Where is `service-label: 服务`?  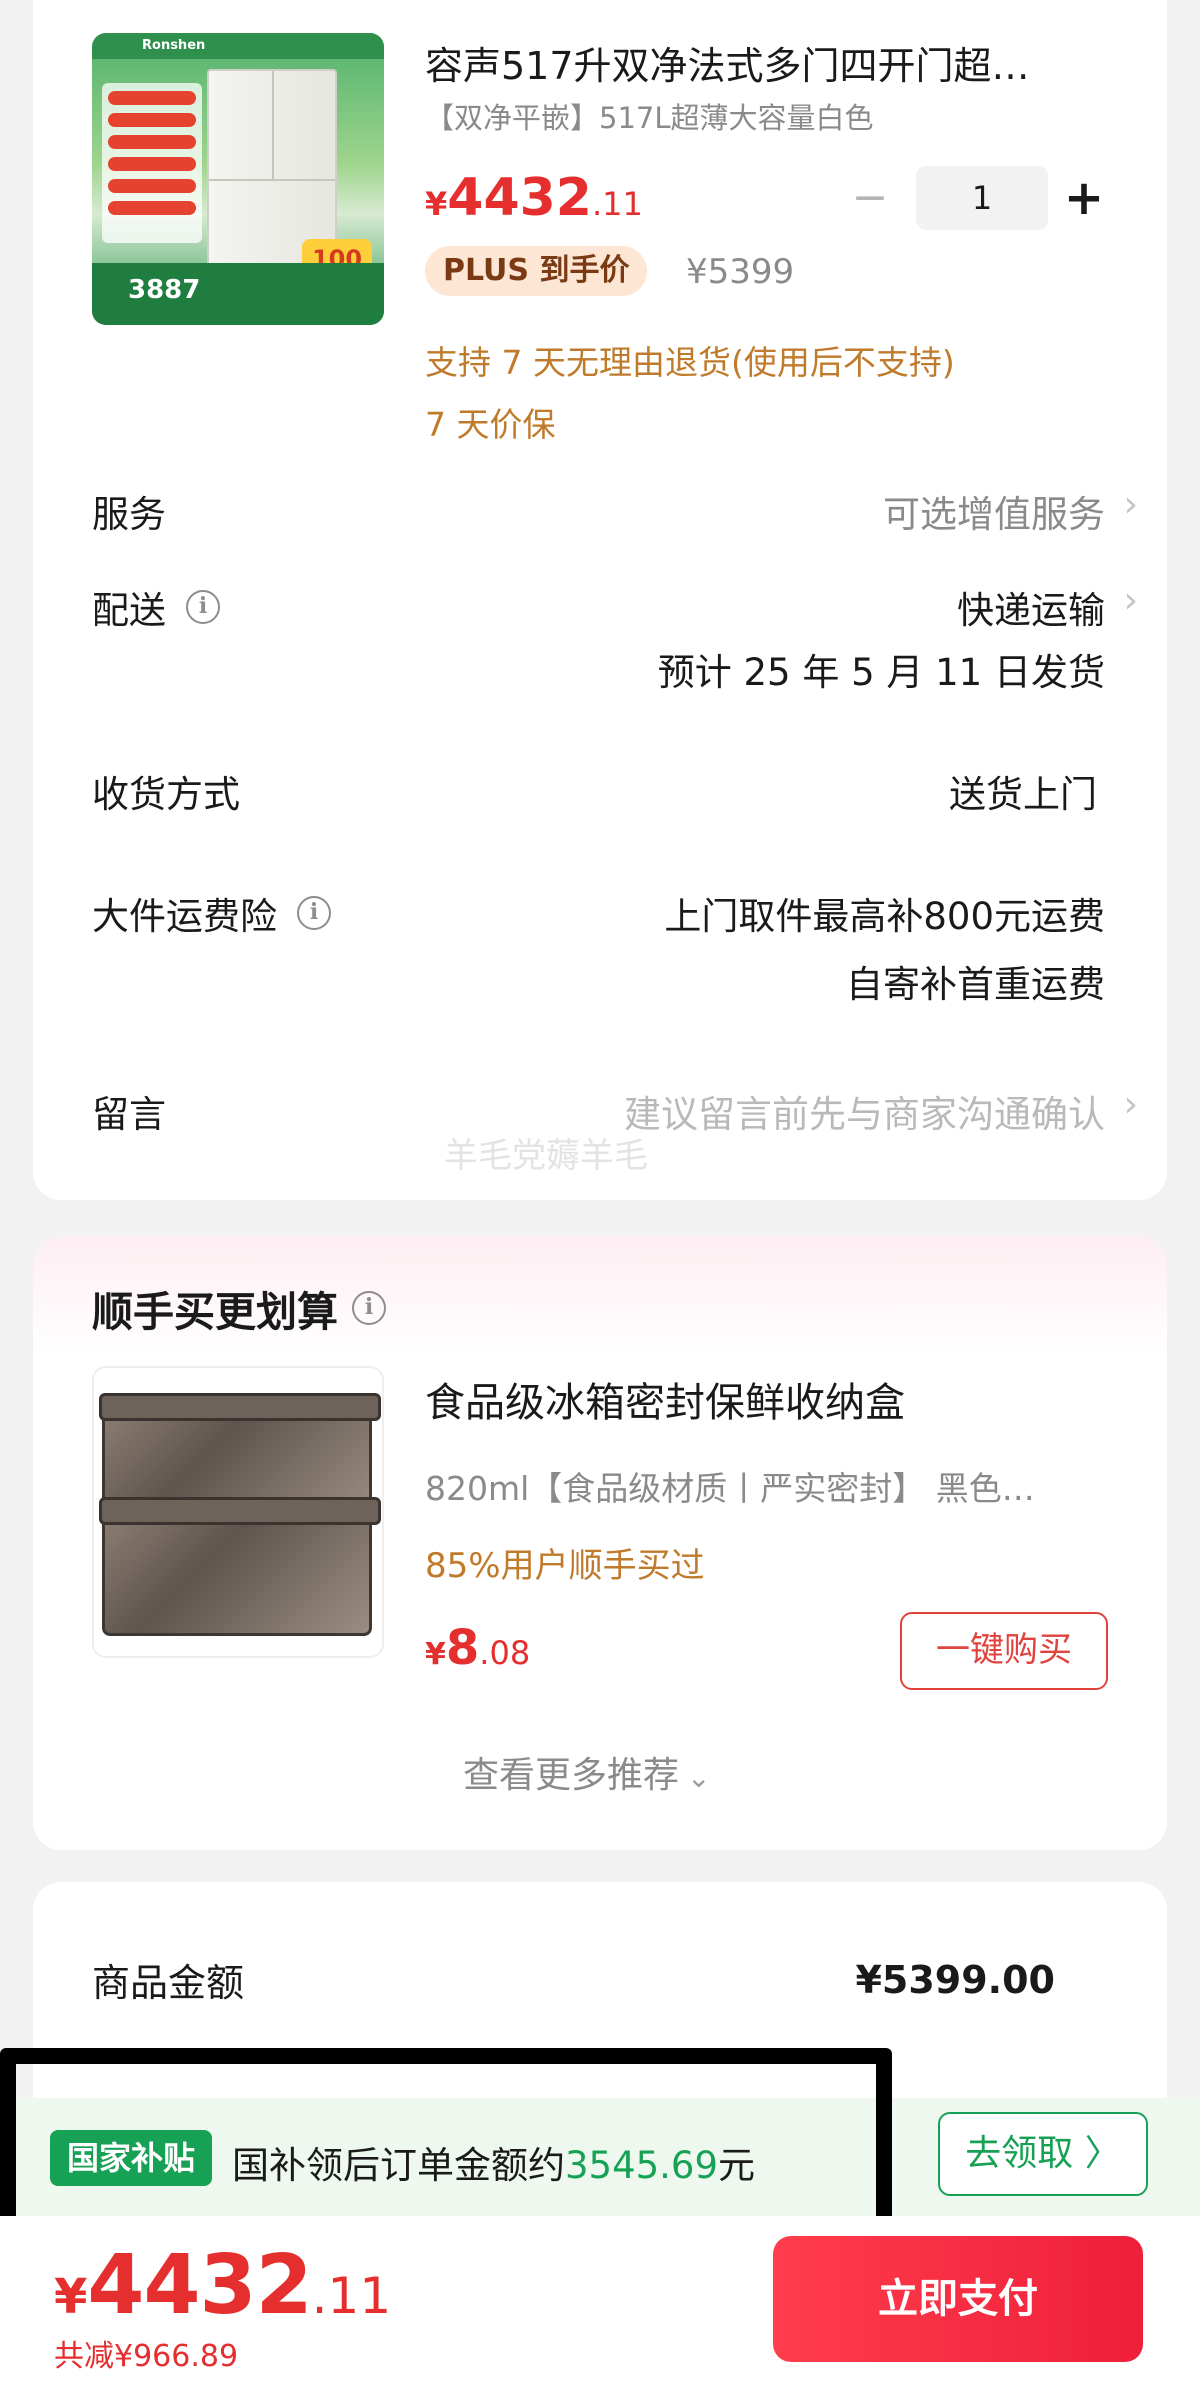
service-label: 服务 is located at coordinates (129, 511).